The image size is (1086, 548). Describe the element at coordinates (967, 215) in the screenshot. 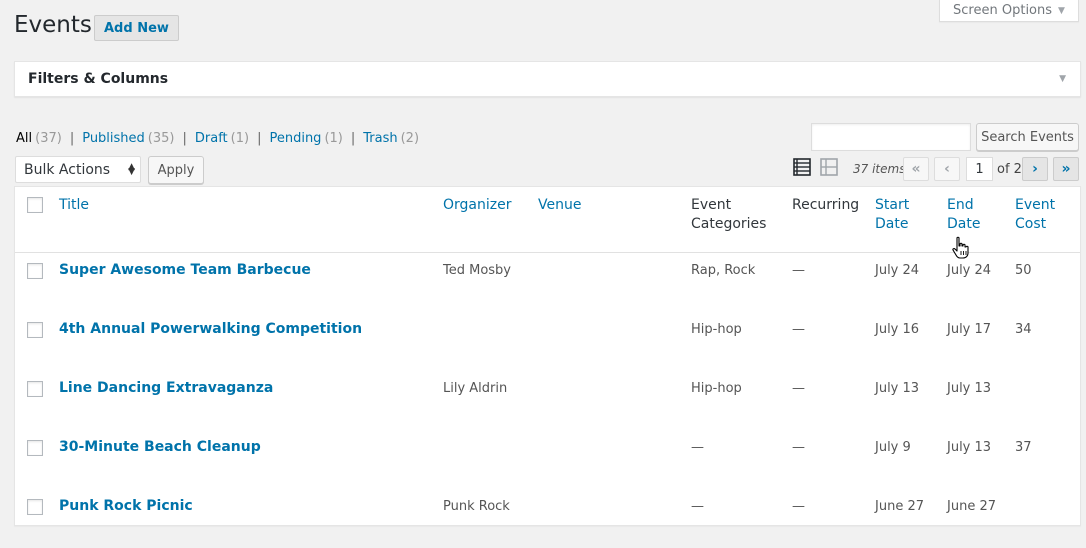

I see `column-end-date: End Date` at that location.